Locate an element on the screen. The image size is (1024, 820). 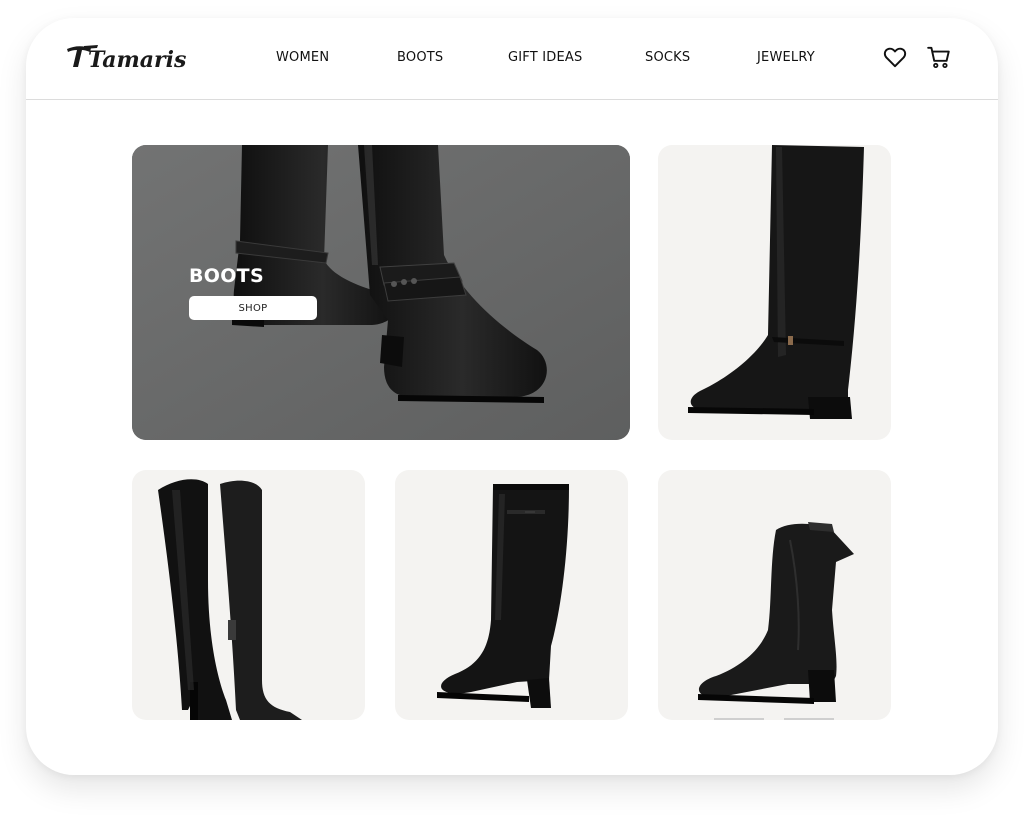
main-nav: WOMEN BOOTS GIFT IDEAS SOCKS JEWELRY is located at coordinates (512, 58).